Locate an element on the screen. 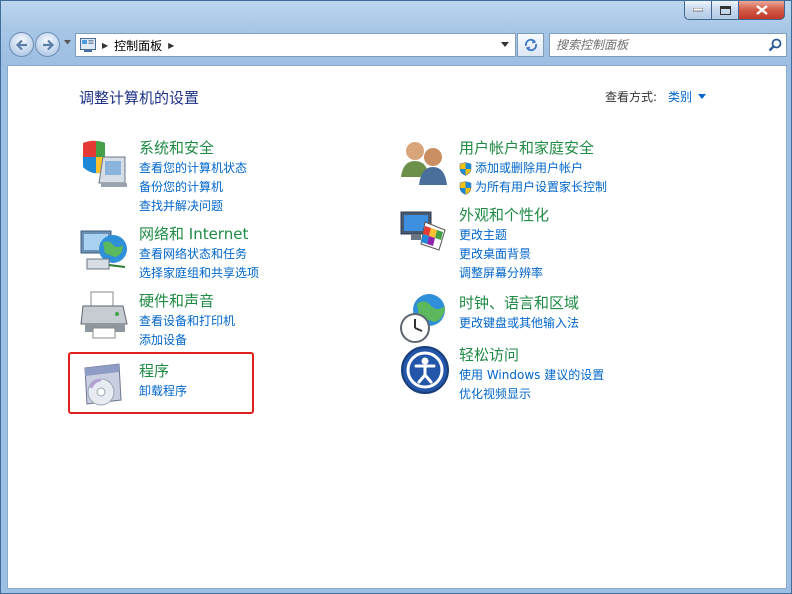 This screenshot has height=594, width=792. task-link-label: 为所有用户设置家长控制 is located at coordinates (541, 187).